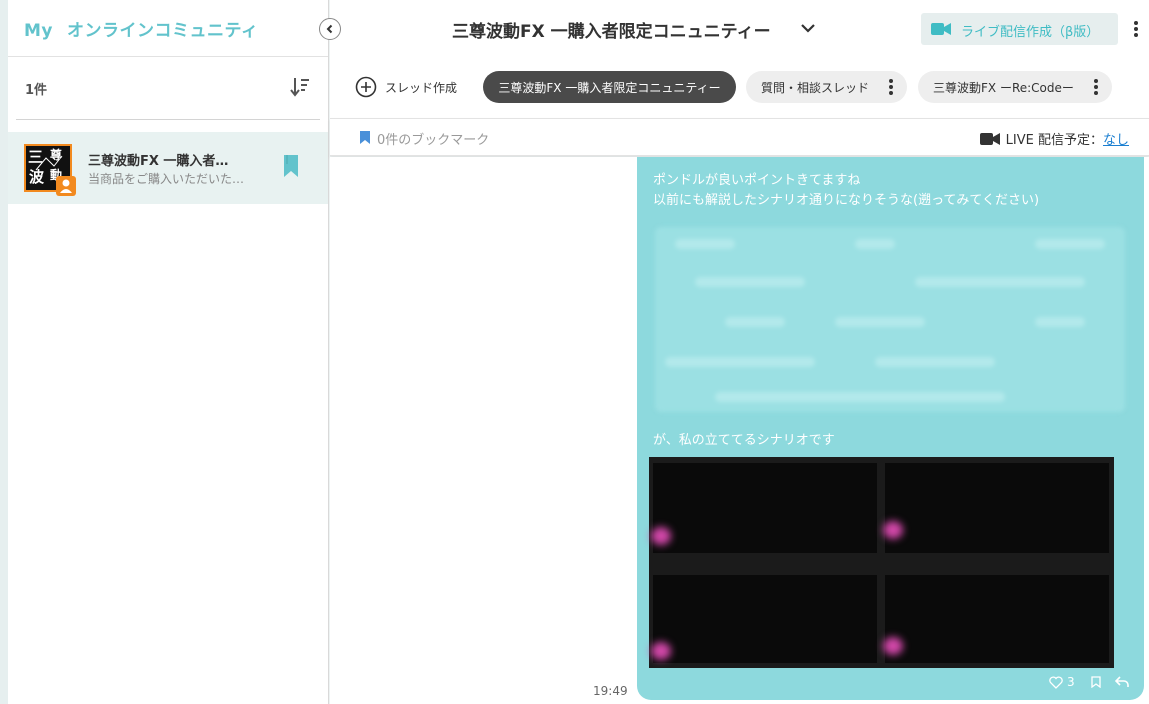 The width and height of the screenshot is (1149, 704). Describe the element at coordinates (739, 137) in the screenshot. I see `bookmark-bar: 0件のブックマーク LIVE 配信予定： なし` at that location.